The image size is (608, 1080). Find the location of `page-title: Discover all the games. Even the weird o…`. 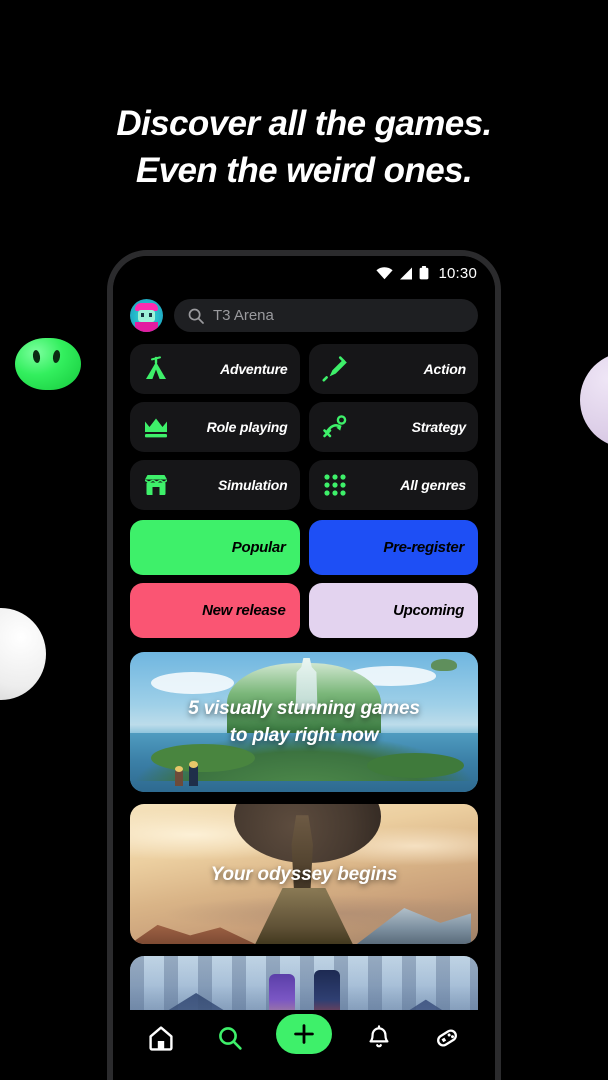

page-title: Discover all the games. Even the weird o… is located at coordinates (304, 147).